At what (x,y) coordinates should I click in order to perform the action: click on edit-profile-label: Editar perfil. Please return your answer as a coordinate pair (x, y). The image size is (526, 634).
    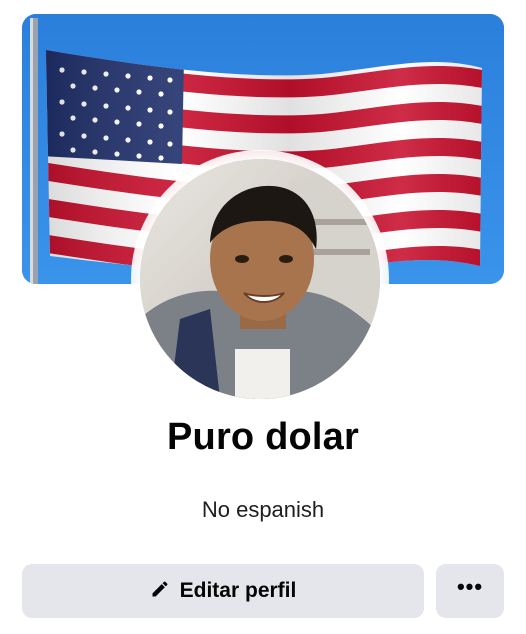
    Looking at the image, I should click on (238, 590).